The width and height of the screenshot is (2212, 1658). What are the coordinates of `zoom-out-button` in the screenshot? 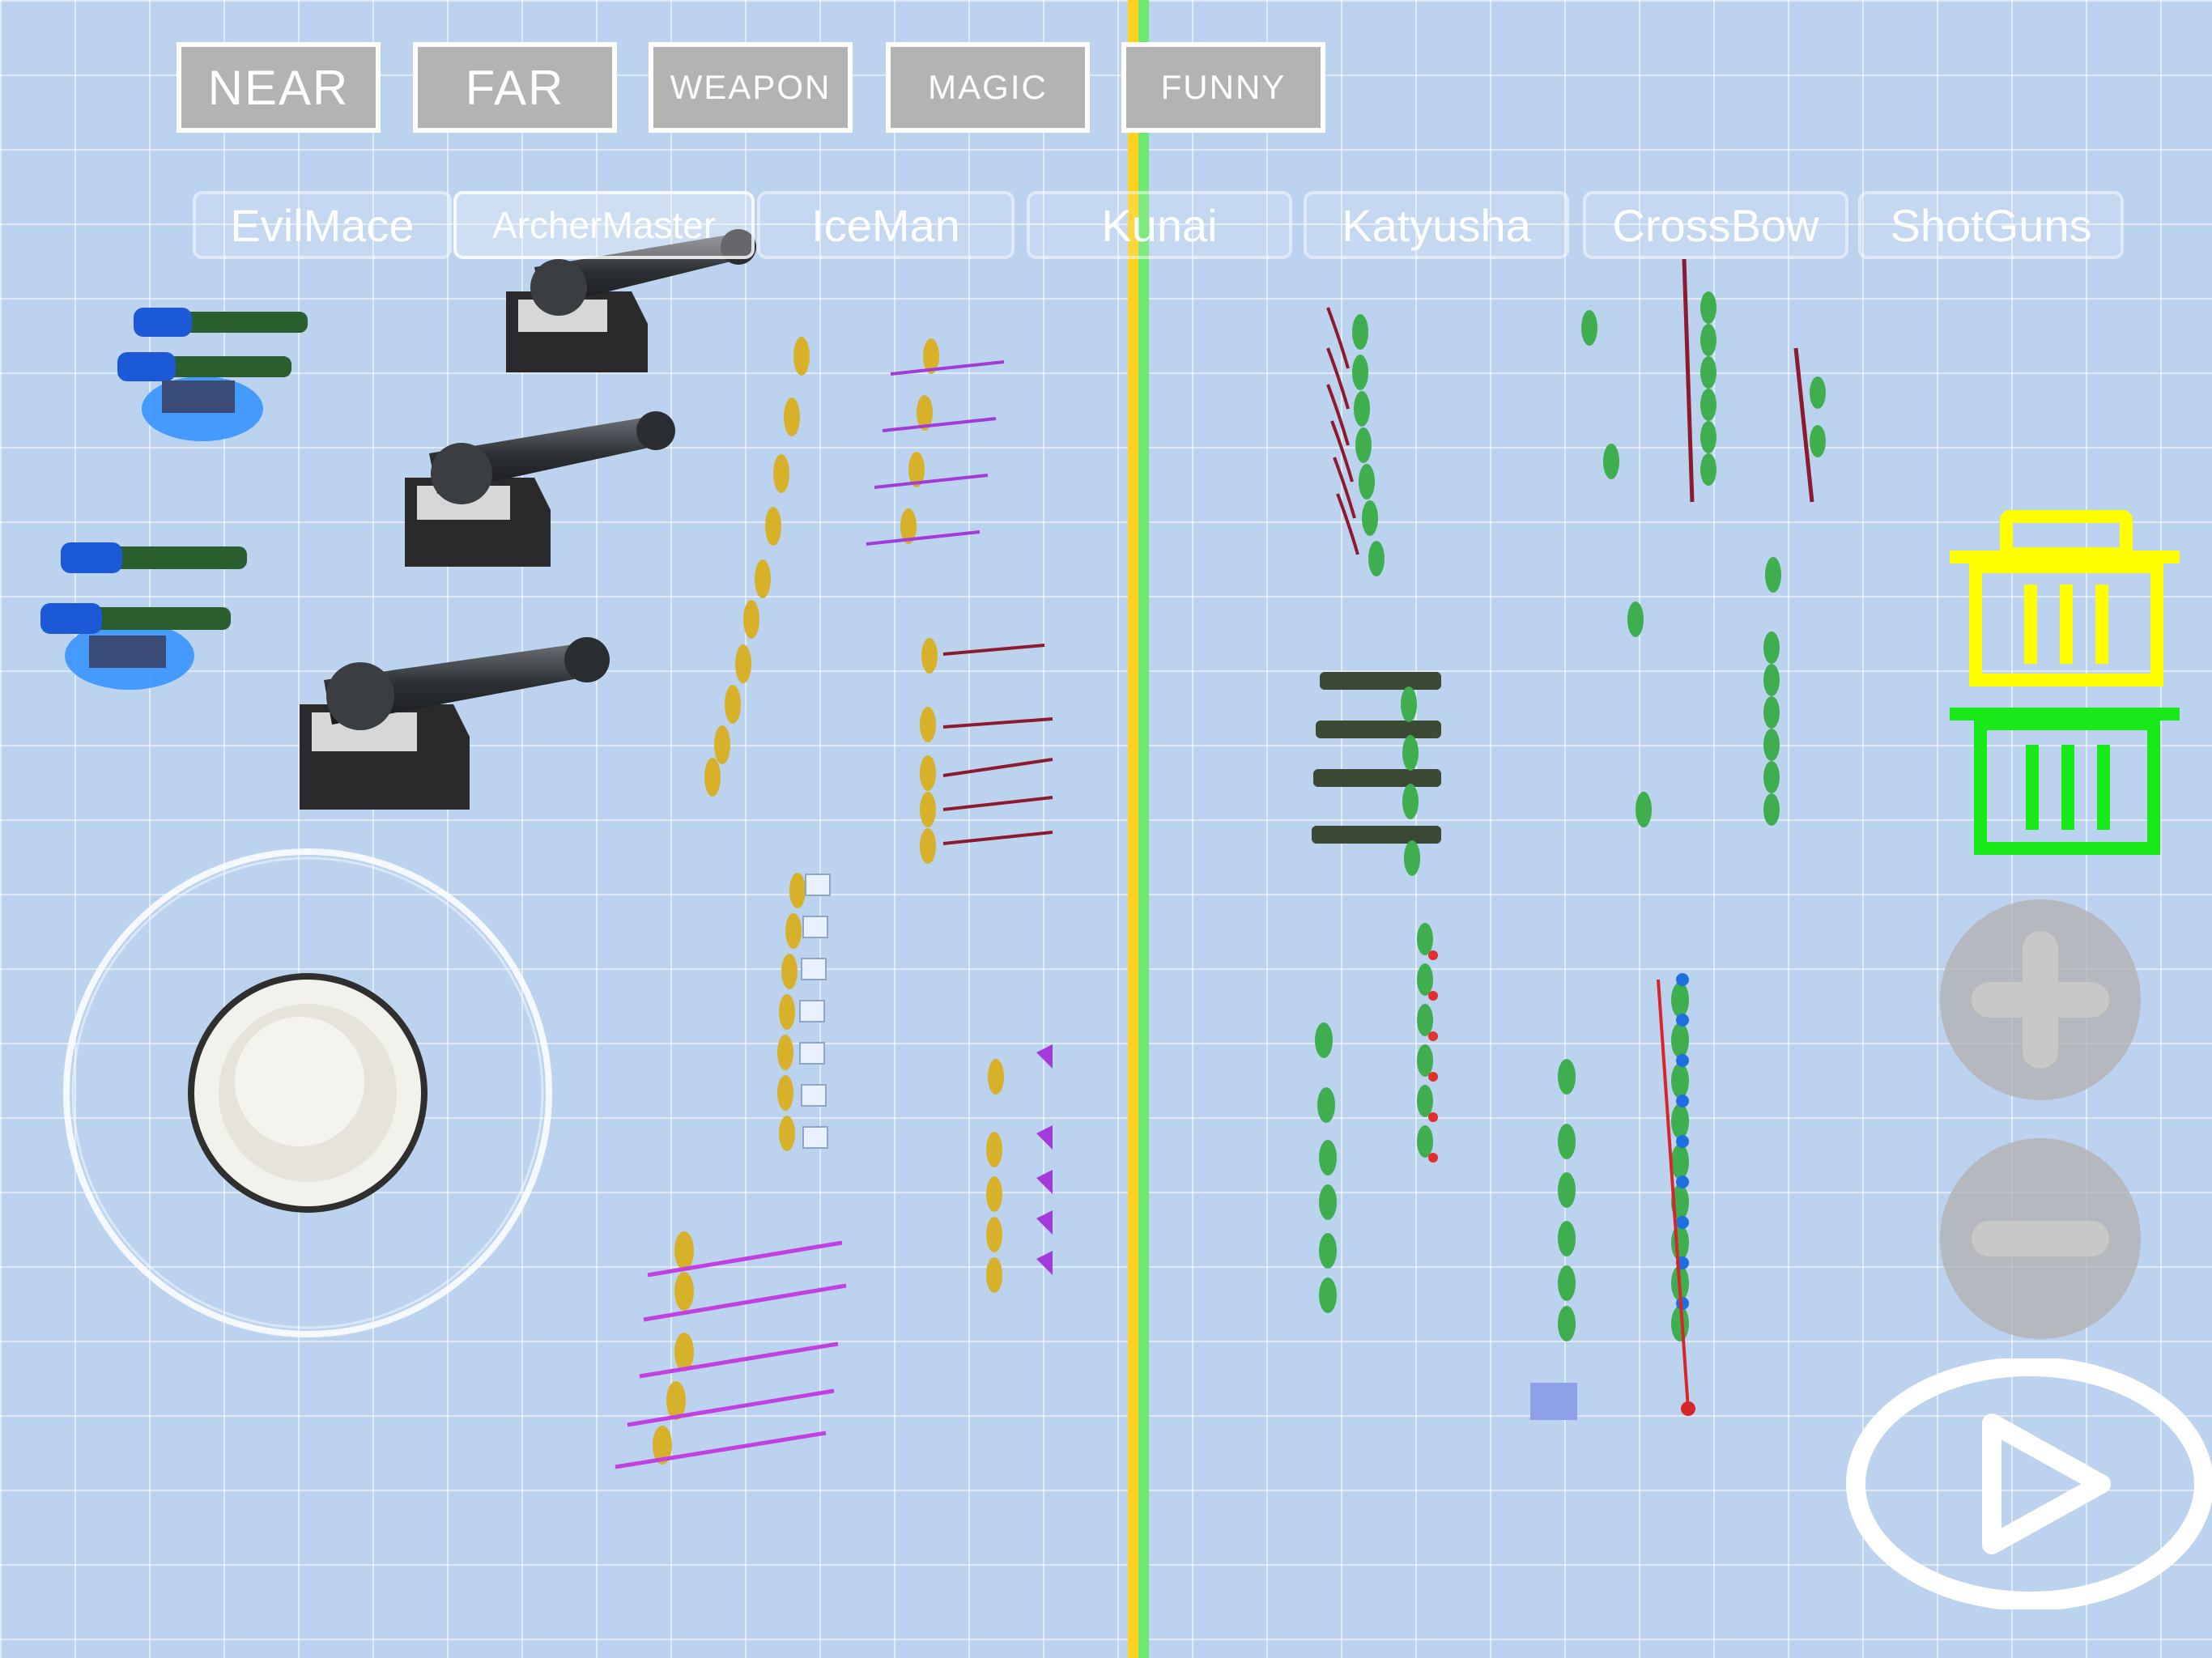 It's located at (2041, 1238).